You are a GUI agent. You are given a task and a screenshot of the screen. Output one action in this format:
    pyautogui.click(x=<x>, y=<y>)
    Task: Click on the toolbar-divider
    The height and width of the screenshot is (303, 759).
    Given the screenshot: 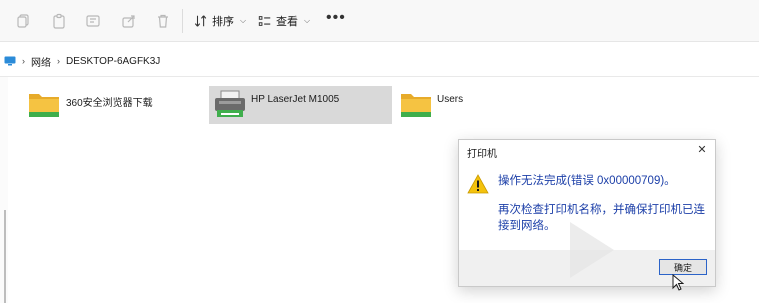 What is the action you would take?
    pyautogui.click(x=182, y=21)
    